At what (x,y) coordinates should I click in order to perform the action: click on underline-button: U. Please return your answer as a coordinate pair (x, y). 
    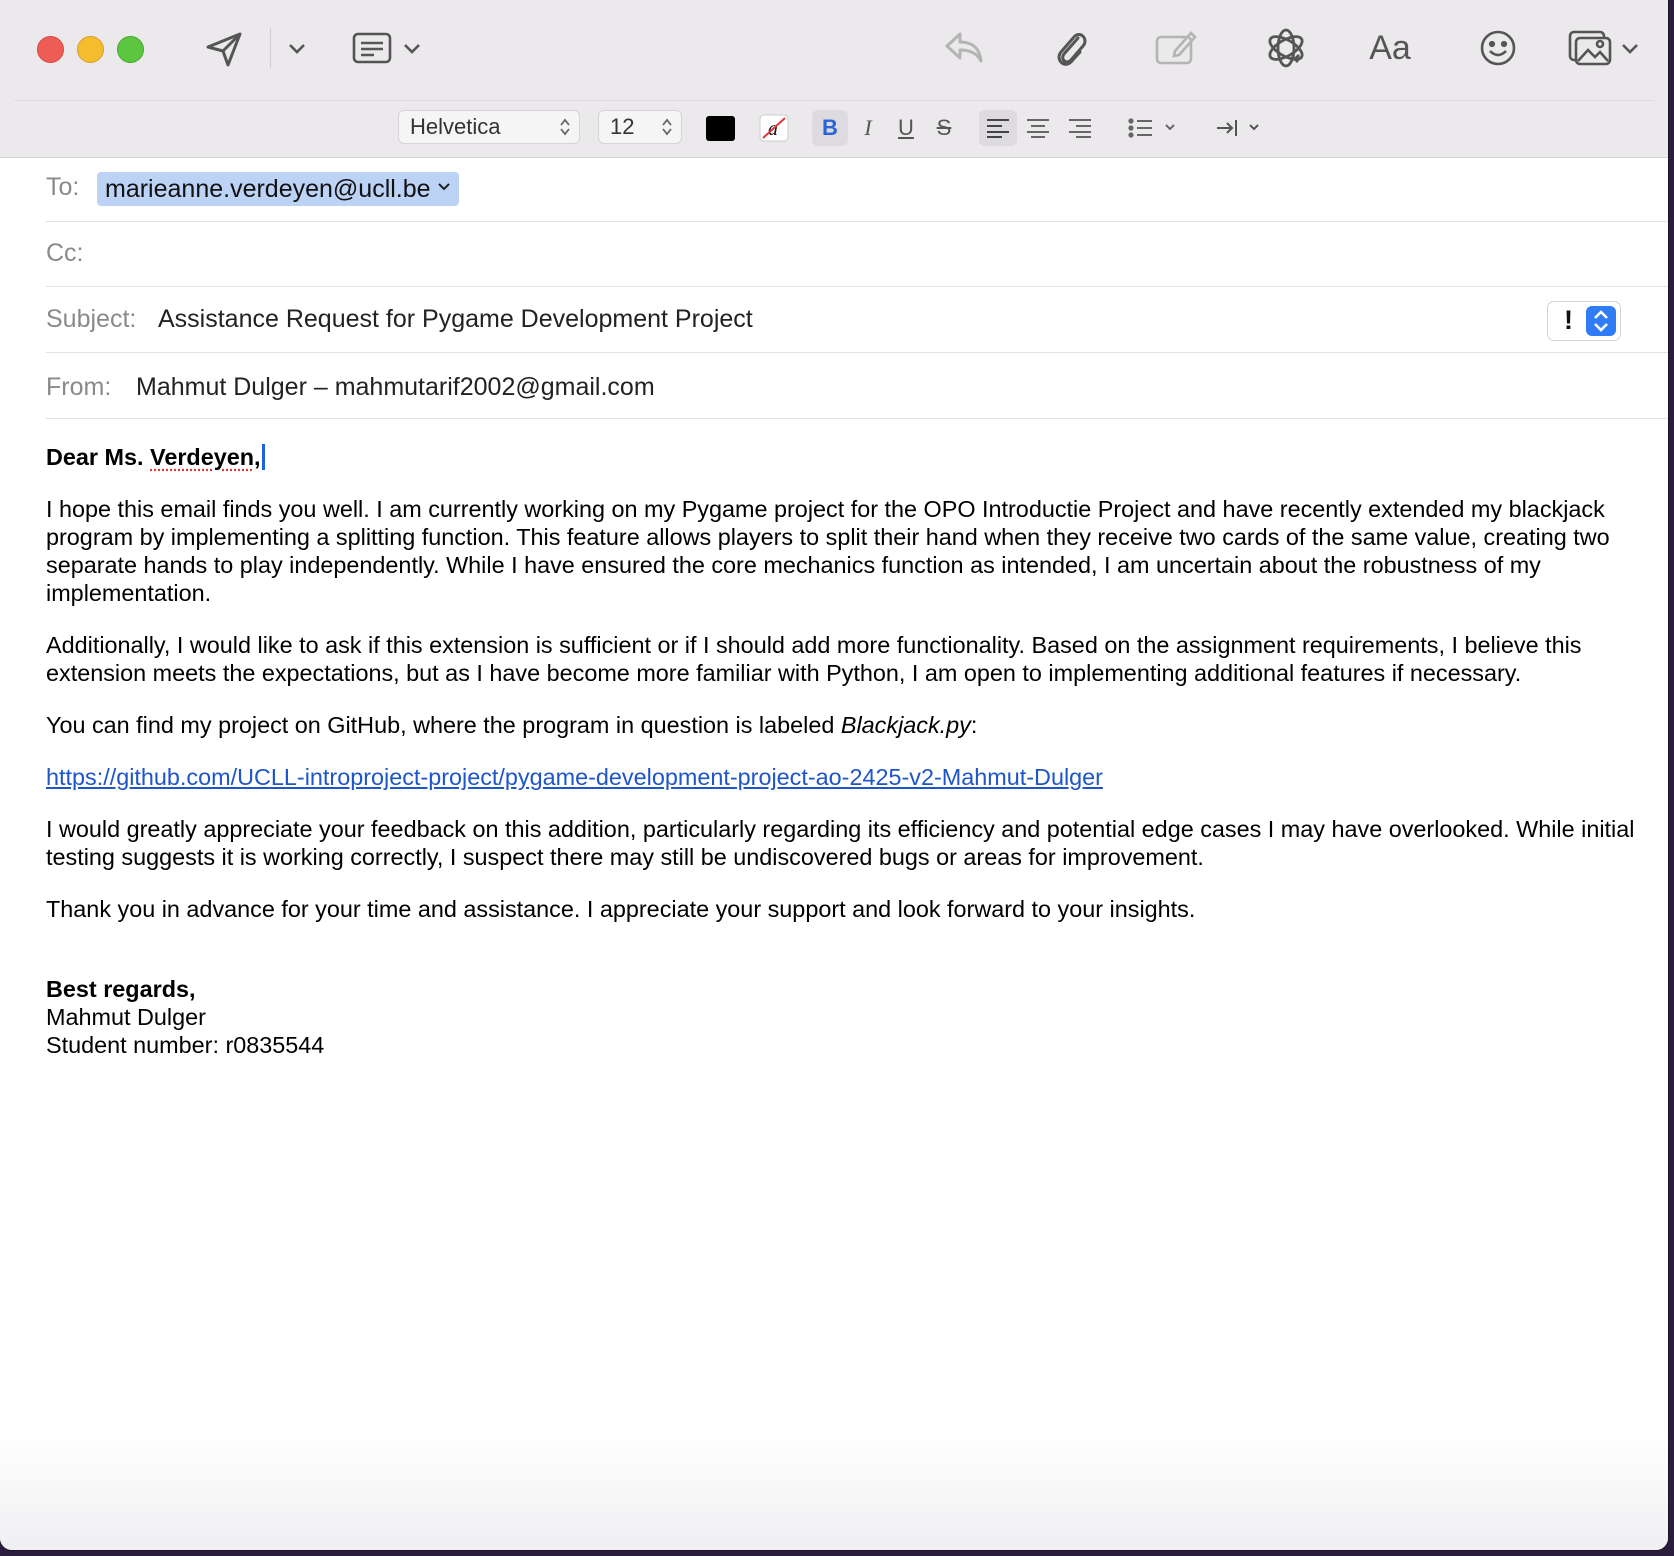
    Looking at the image, I should click on (906, 128).